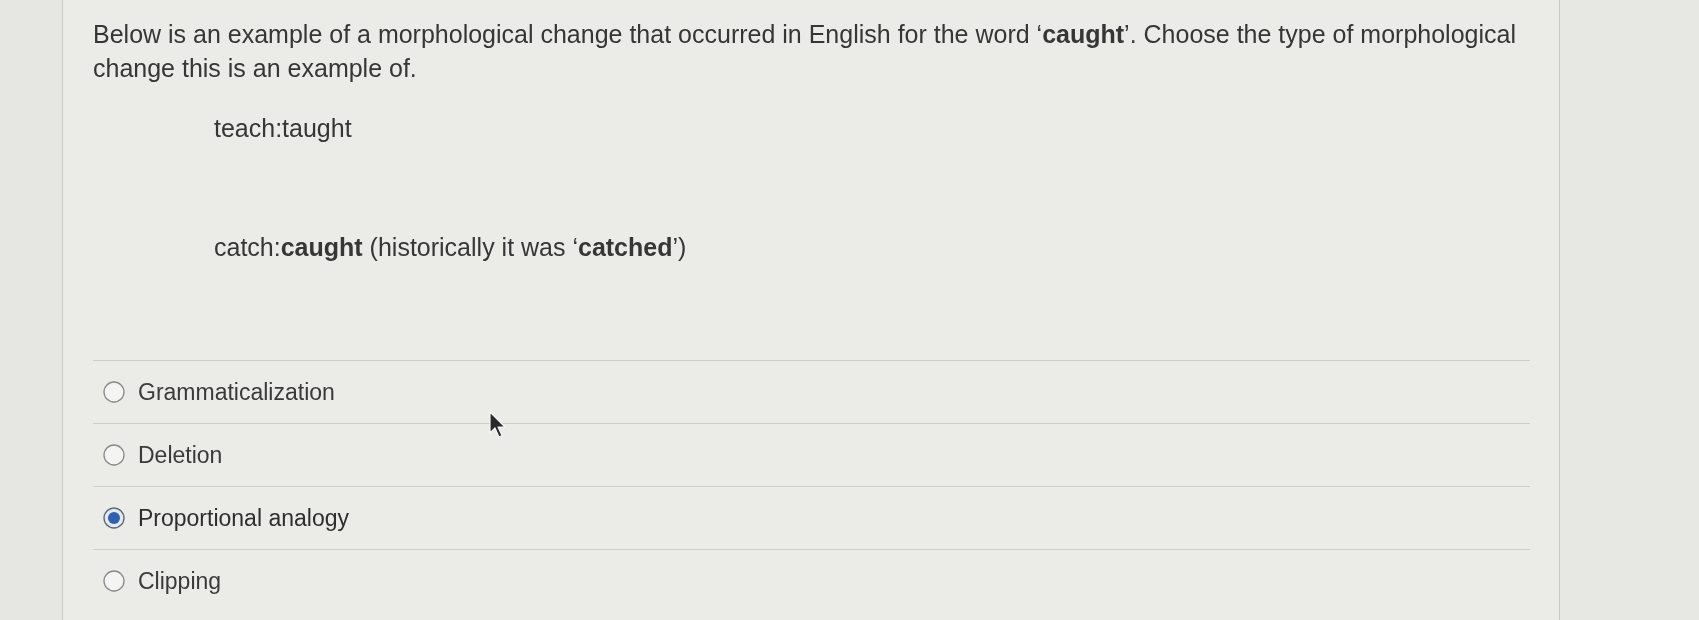 The width and height of the screenshot is (1699, 620). I want to click on mouse-cursor-icon, so click(498, 425).